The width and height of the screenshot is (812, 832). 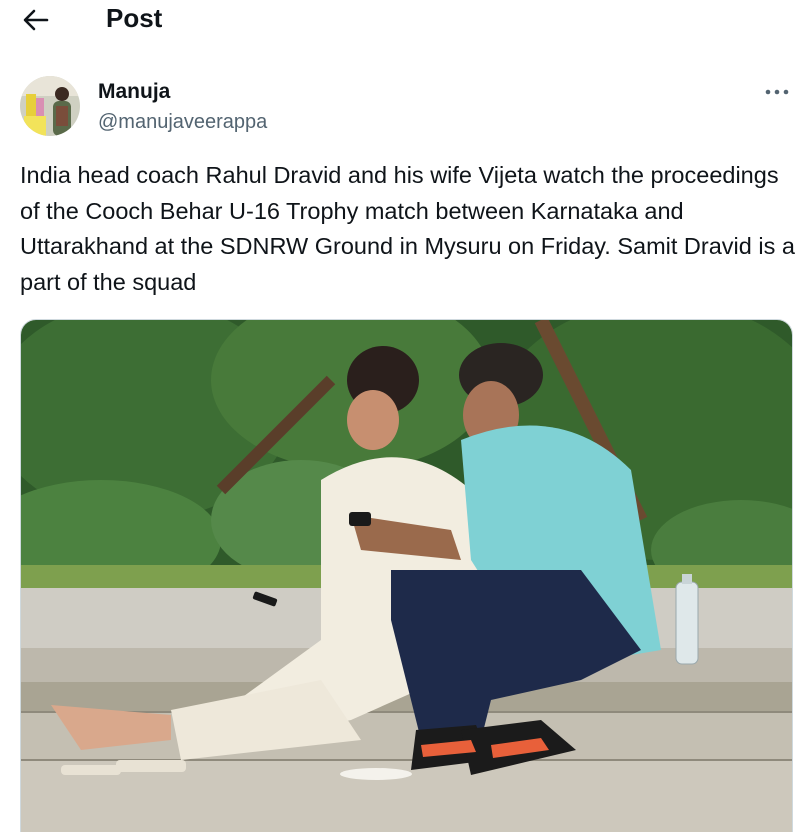 I want to click on author-handle: @manujaveerappa, so click(x=182, y=122).